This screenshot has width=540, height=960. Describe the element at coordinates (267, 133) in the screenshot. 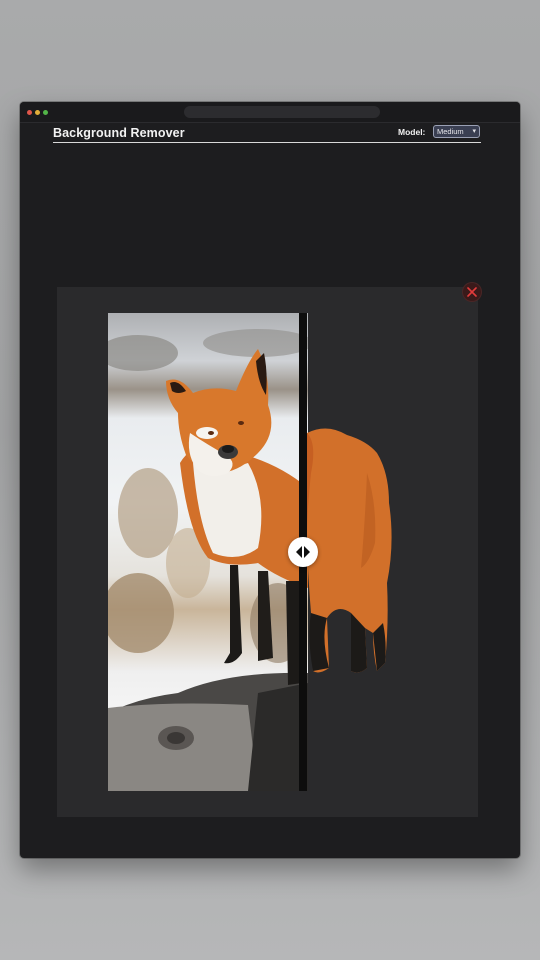

I see `app-header: Background Remover Model: Medium ▾` at that location.